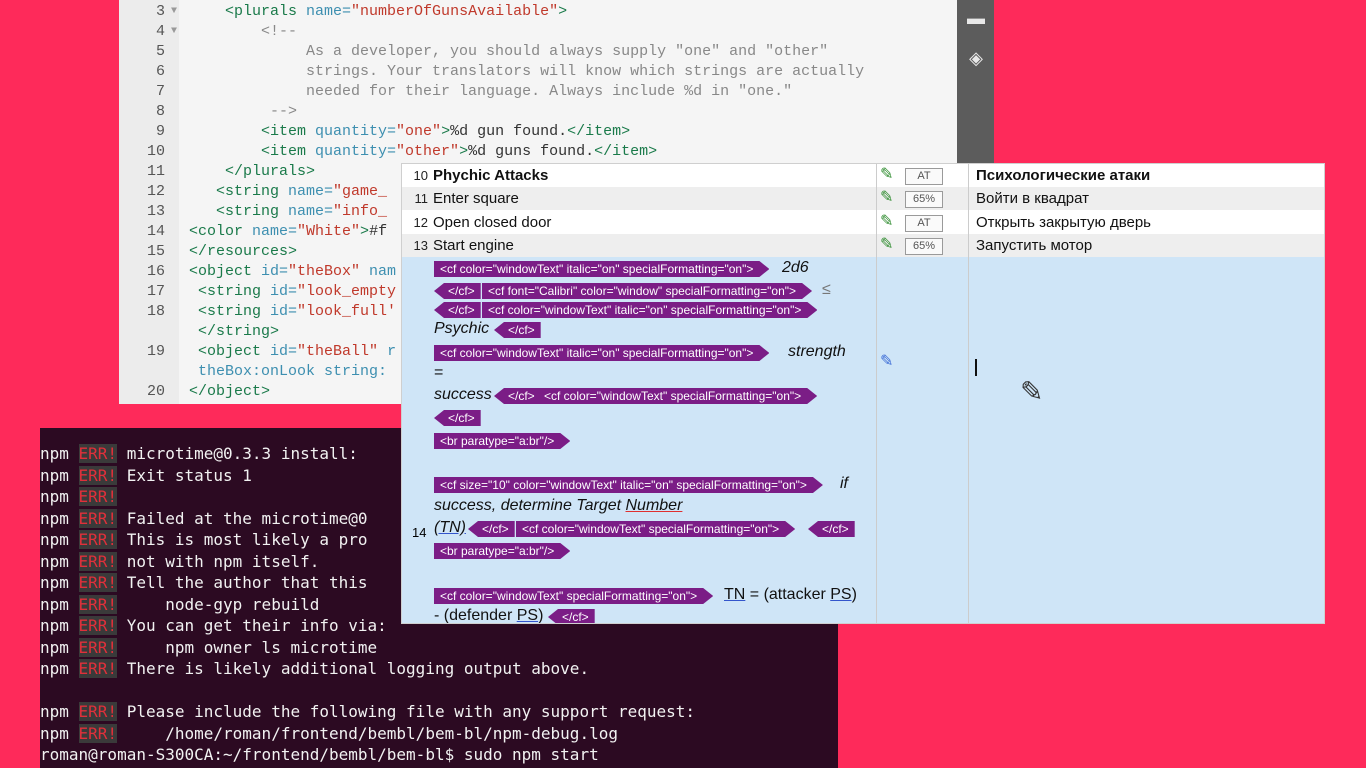 This screenshot has height=768, width=1366. Describe the element at coordinates (204, 539) in the screenshot. I see `terminal-line: npm ERR! This is most likely a pro` at that location.